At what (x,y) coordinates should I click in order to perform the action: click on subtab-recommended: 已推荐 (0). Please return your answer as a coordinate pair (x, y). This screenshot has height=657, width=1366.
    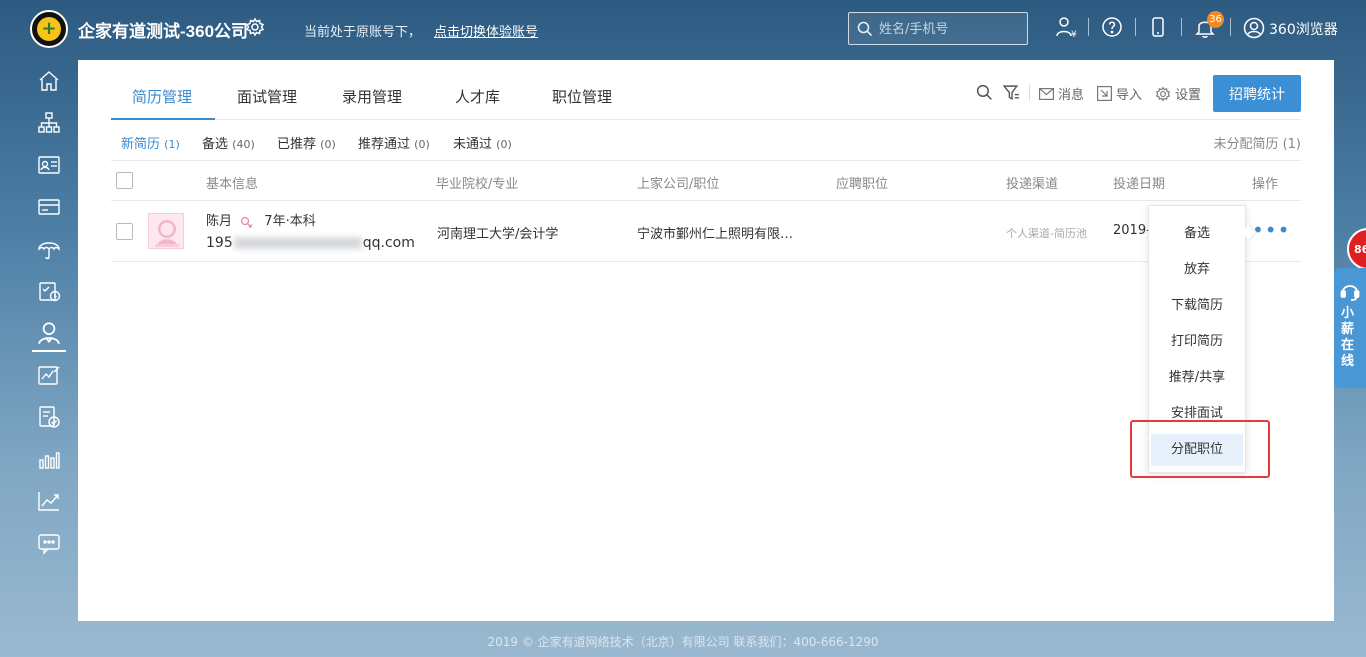
    Looking at the image, I should click on (306, 142).